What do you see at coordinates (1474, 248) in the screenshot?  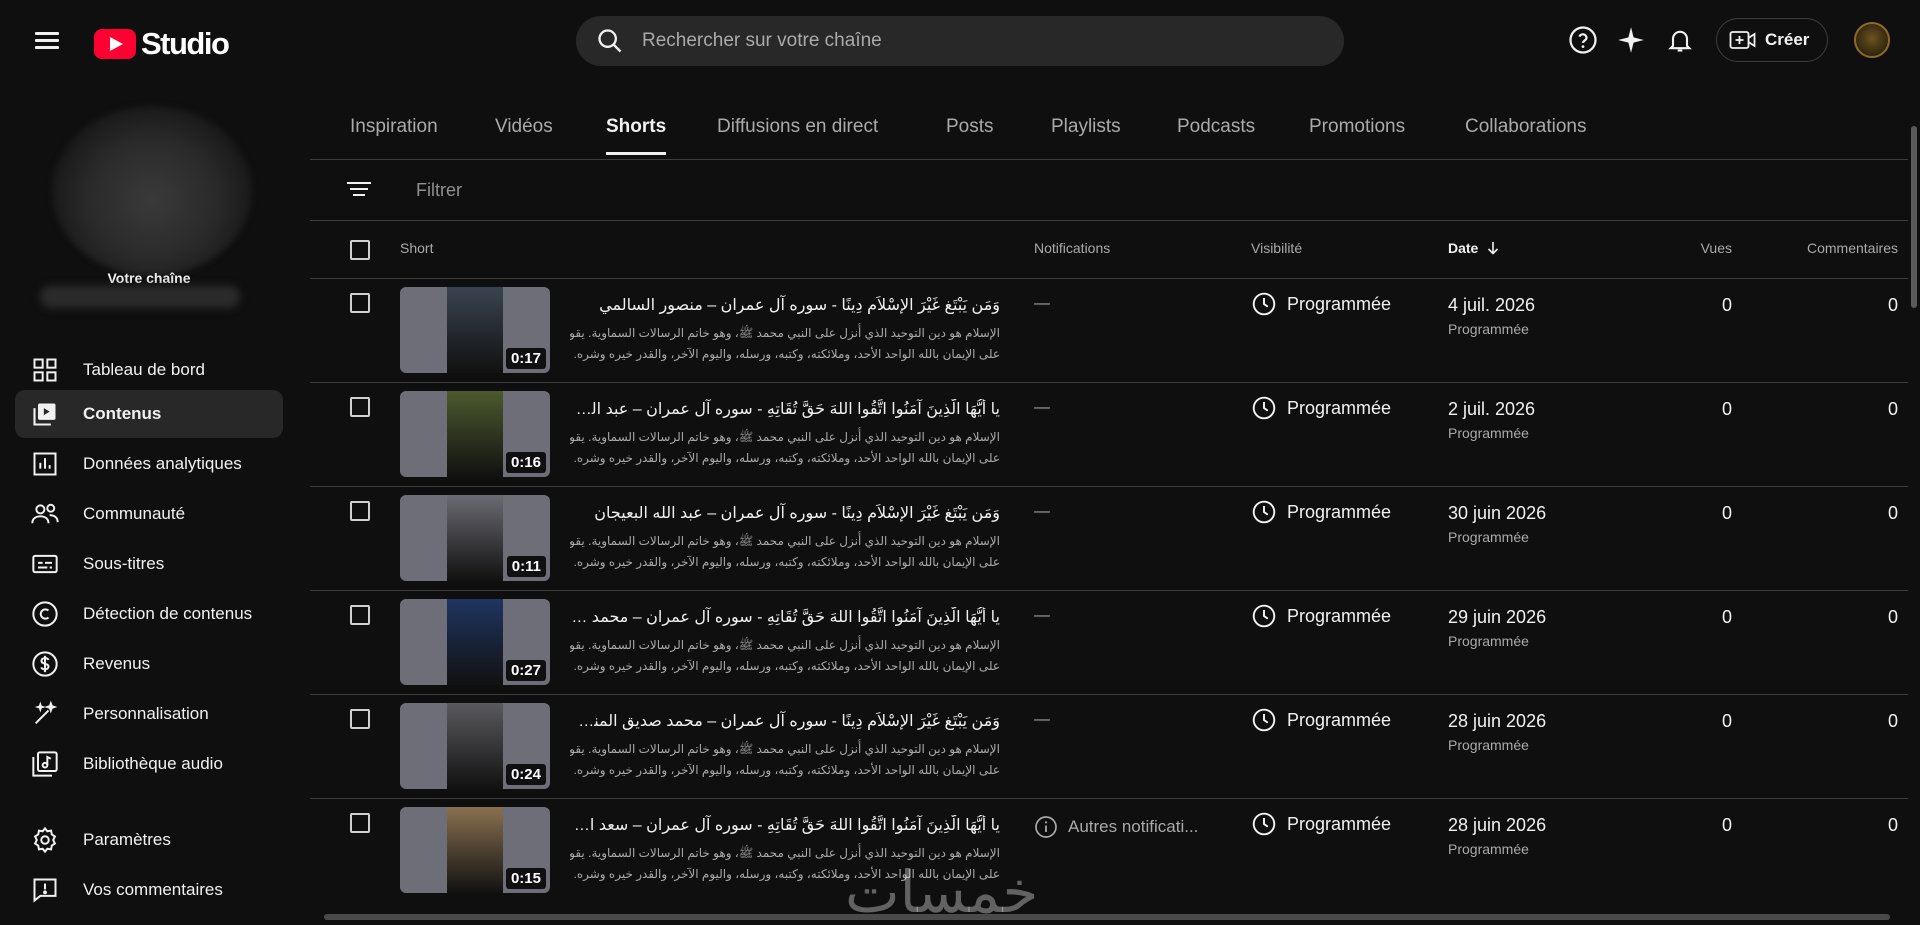 I see `column-date: Date` at bounding box center [1474, 248].